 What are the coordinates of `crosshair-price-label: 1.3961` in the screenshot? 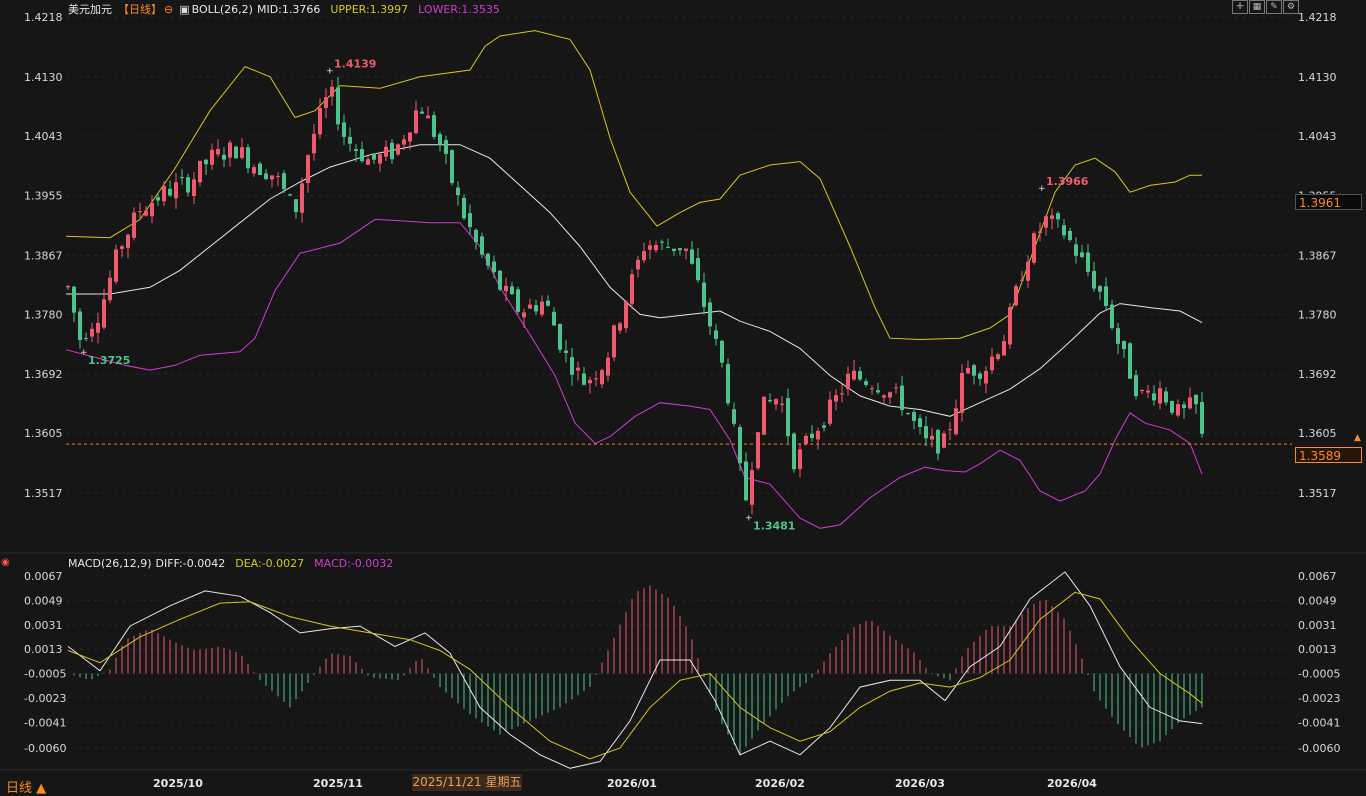 It's located at (1328, 202).